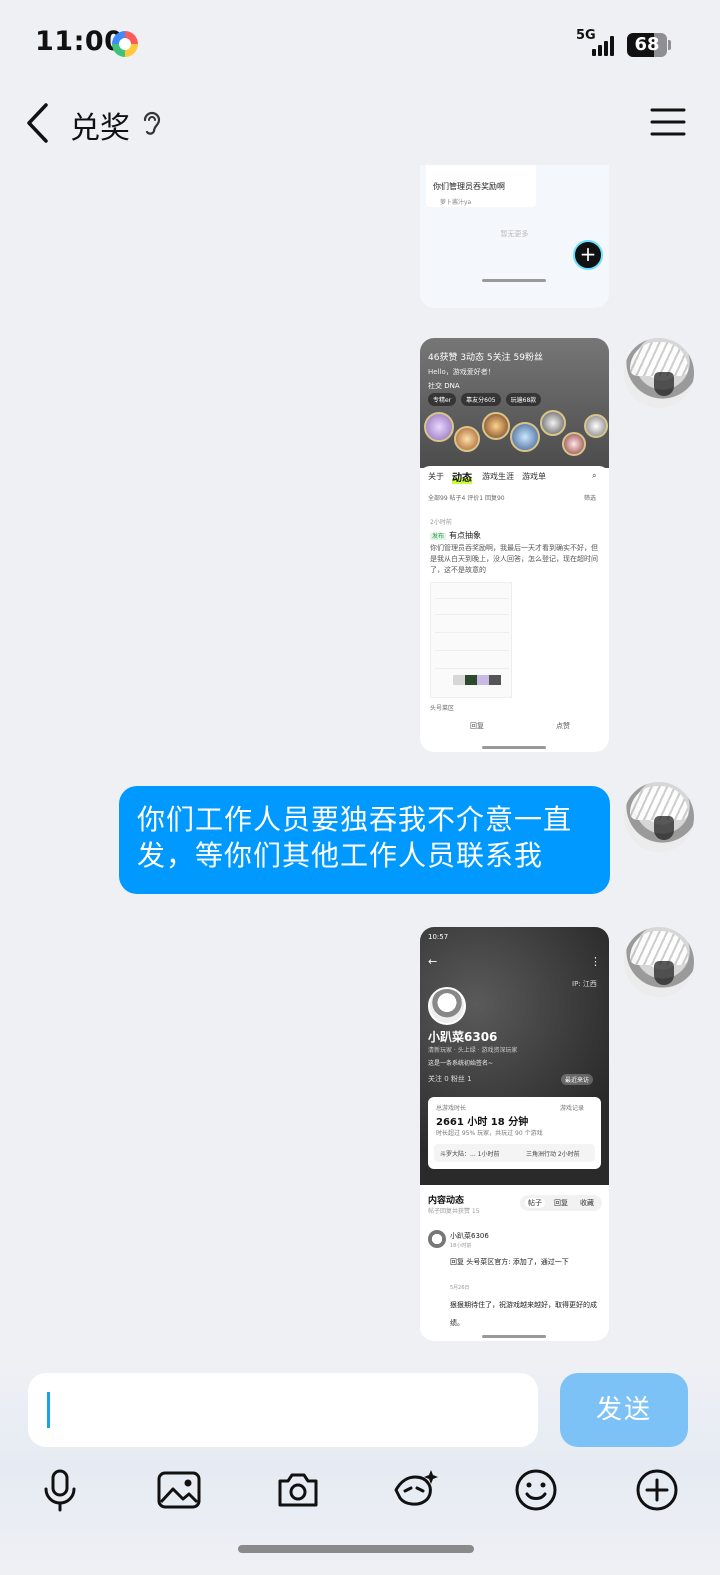 The width and height of the screenshot is (720, 1575). I want to click on camera-button, so click(298, 1490).